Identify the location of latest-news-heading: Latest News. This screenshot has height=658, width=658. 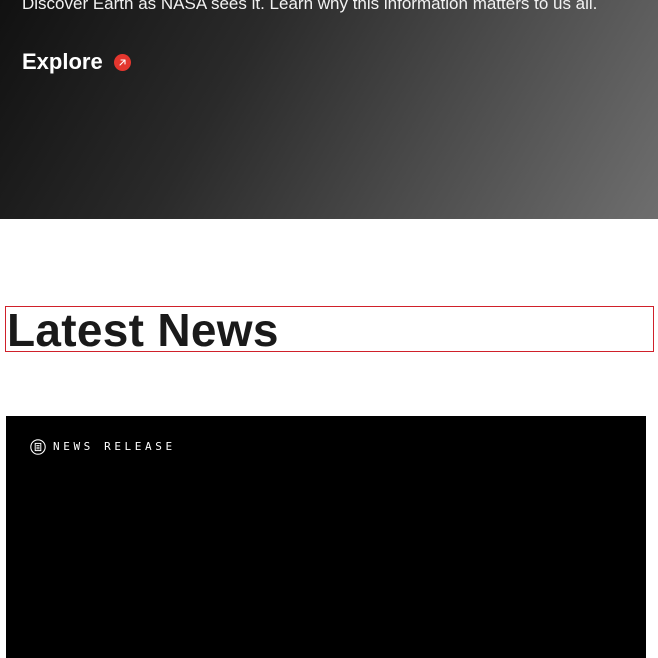
(329, 329).